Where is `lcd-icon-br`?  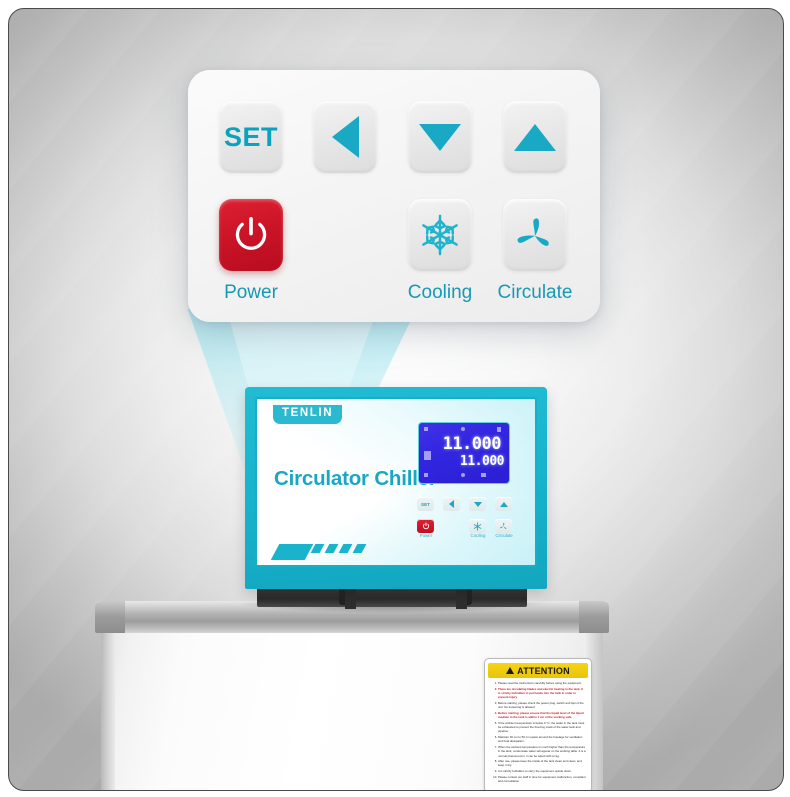
lcd-icon-br is located at coordinates (483, 475).